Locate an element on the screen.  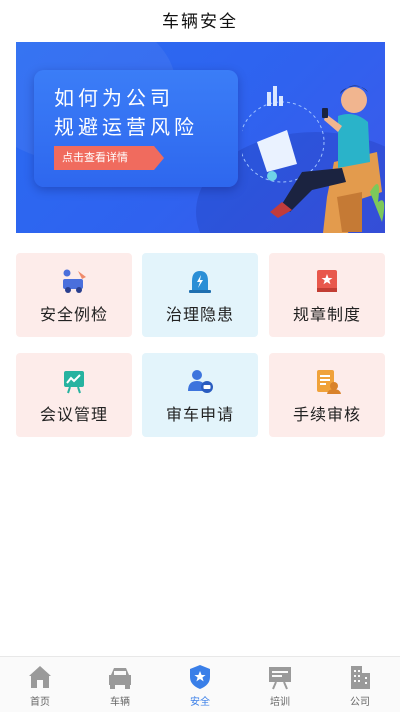
training-board-icon is located at coordinates (280, 678).